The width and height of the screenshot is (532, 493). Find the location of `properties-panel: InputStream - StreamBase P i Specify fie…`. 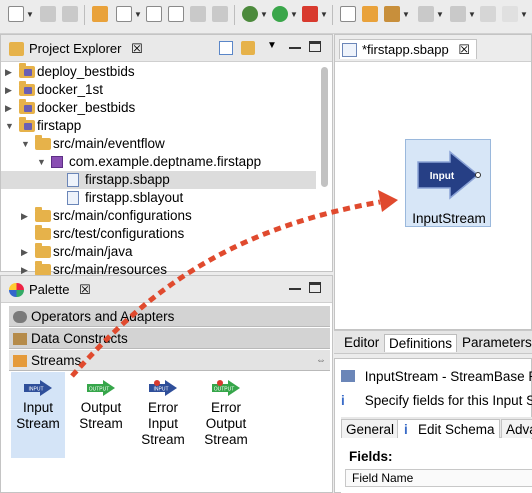

properties-panel: InputStream - StreamBase P i Specify fie… is located at coordinates (433, 425).